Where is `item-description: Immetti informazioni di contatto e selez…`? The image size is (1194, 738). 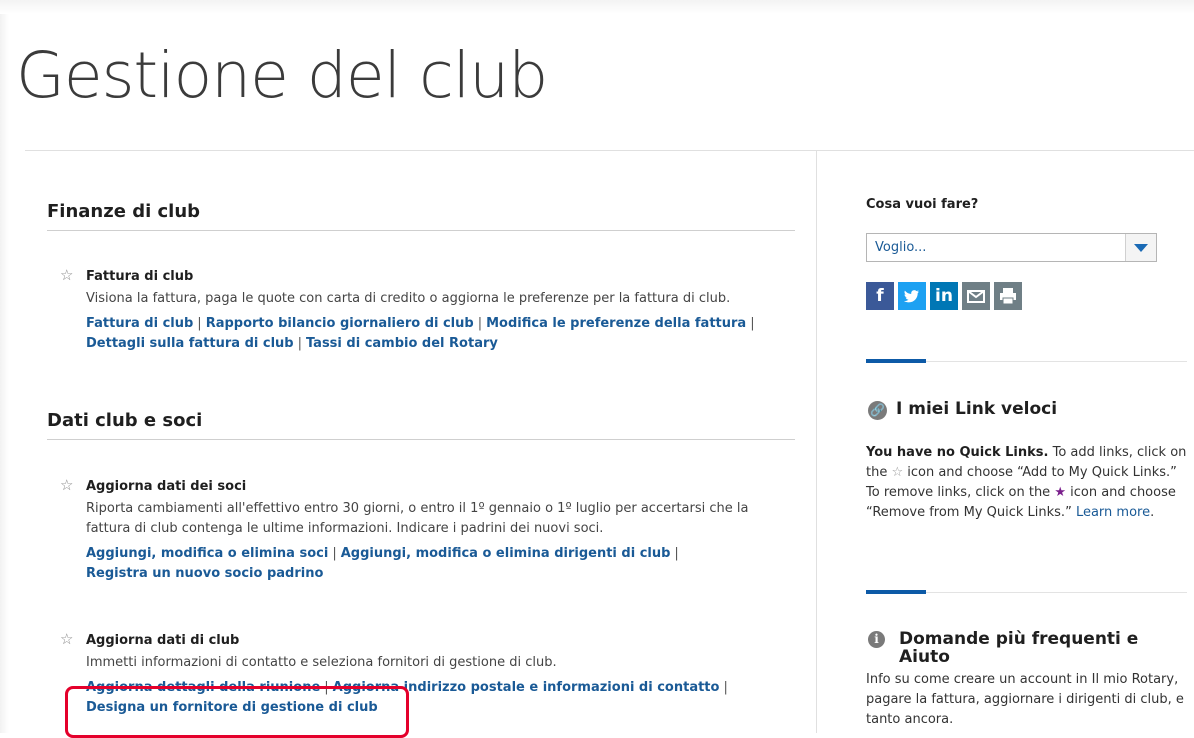
item-description: Immetti informazioni di contatto e selez… is located at coordinates (321, 662).